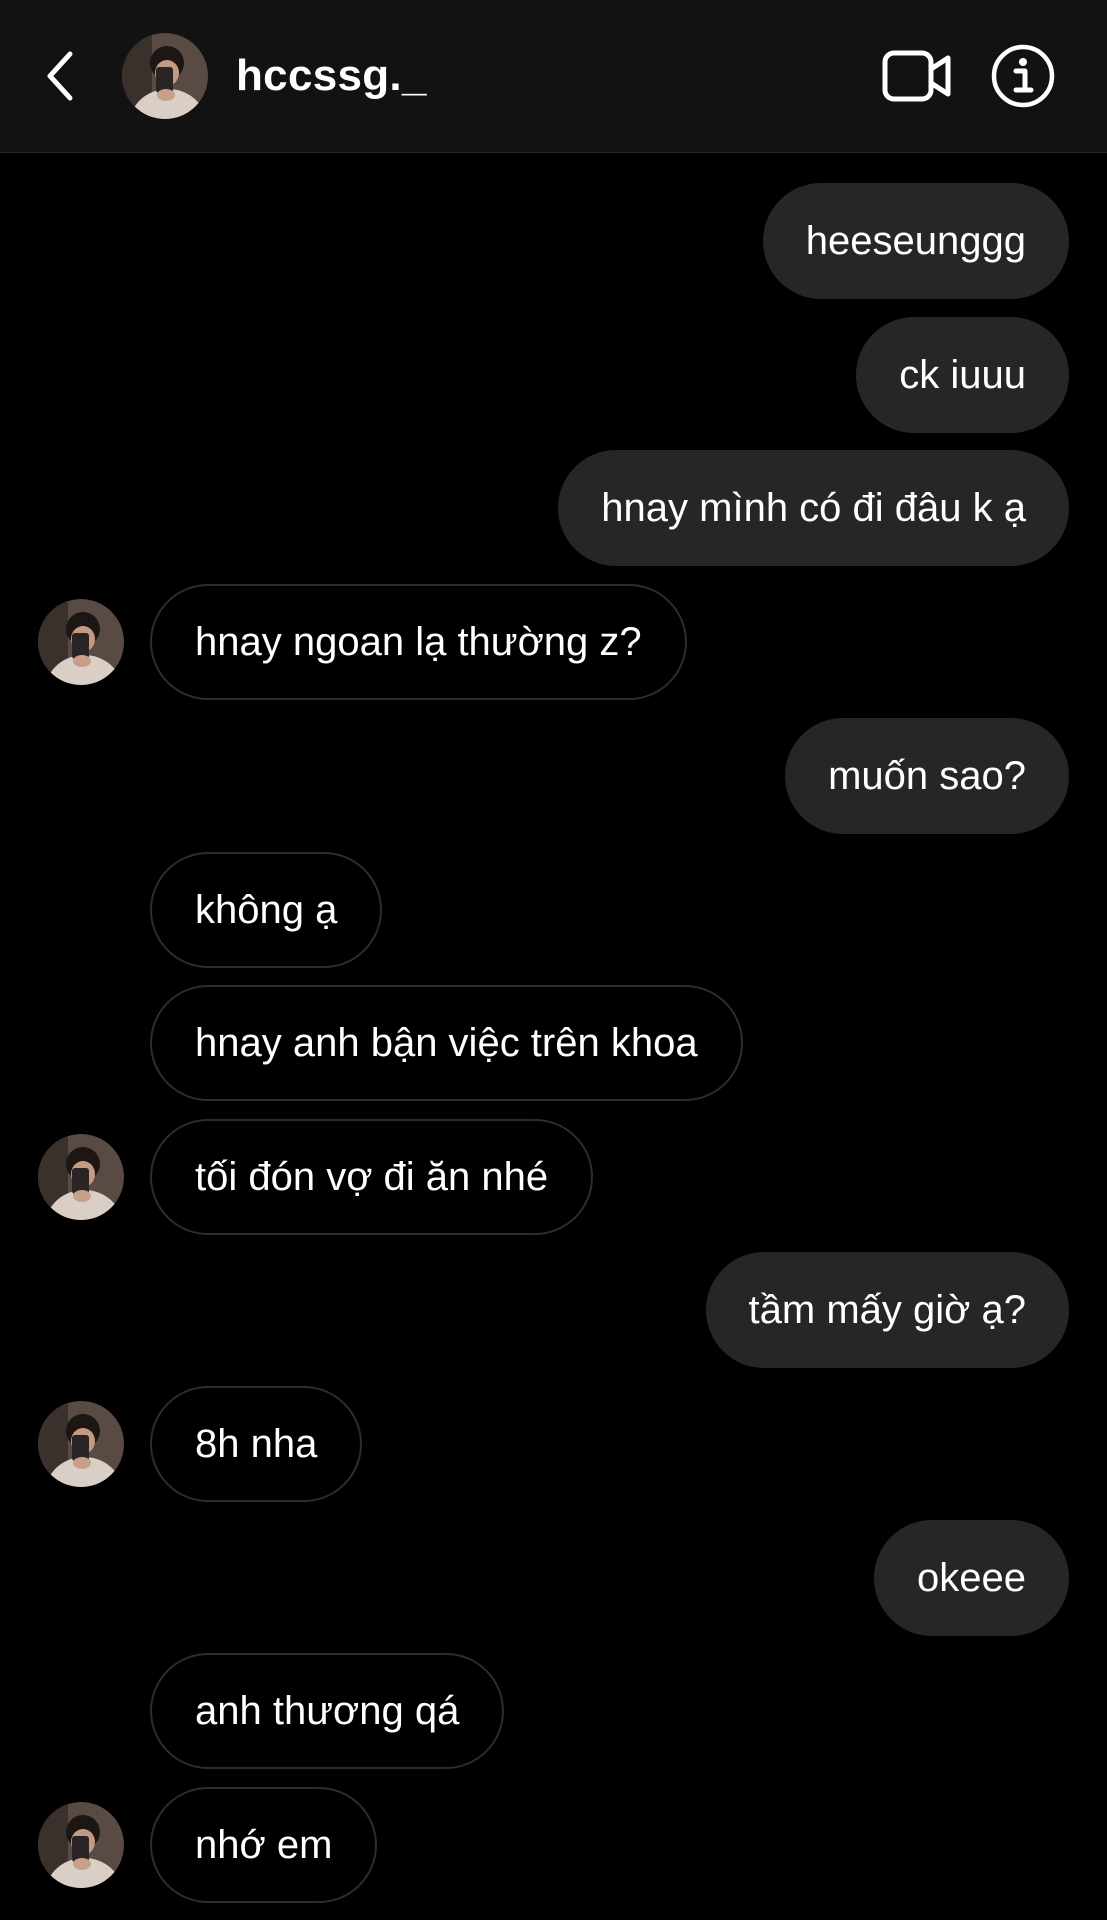 The width and height of the screenshot is (1107, 1920). I want to click on message-row: okeee, so click(553, 1578).